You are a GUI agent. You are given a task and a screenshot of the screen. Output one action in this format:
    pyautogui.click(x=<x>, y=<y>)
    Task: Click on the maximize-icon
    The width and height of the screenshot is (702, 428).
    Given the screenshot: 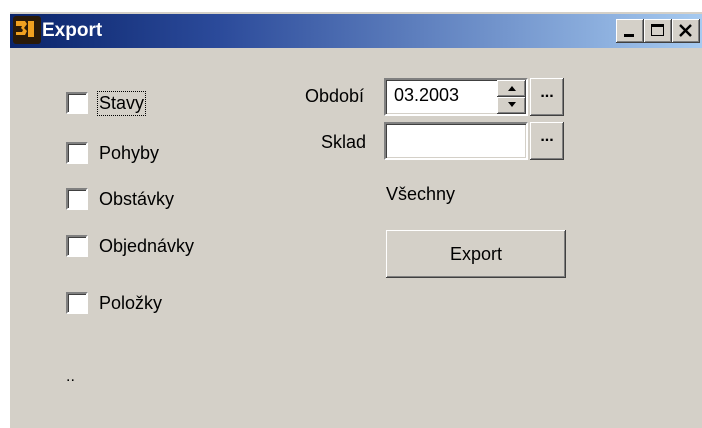 What is the action you would take?
    pyautogui.click(x=657, y=30)
    